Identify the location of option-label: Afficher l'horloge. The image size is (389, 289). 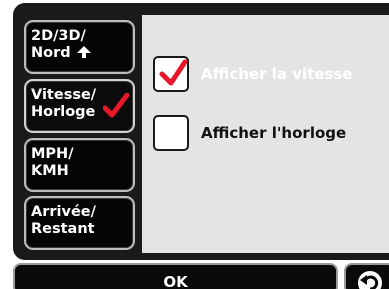
(274, 133).